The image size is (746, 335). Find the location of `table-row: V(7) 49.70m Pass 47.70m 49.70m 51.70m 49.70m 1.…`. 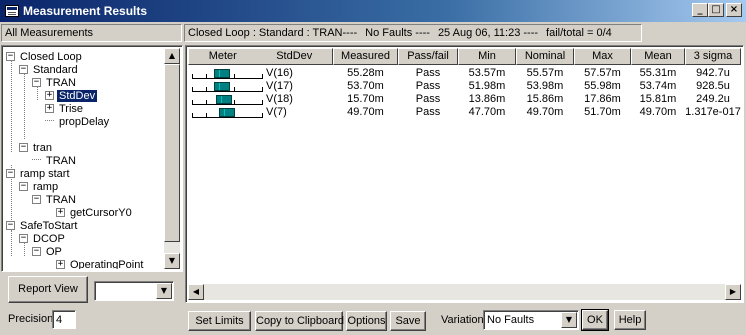

table-row: V(7) 49.70m Pass 47.70m 49.70m 51.70m 49.70m 1.… is located at coordinates (464, 112).